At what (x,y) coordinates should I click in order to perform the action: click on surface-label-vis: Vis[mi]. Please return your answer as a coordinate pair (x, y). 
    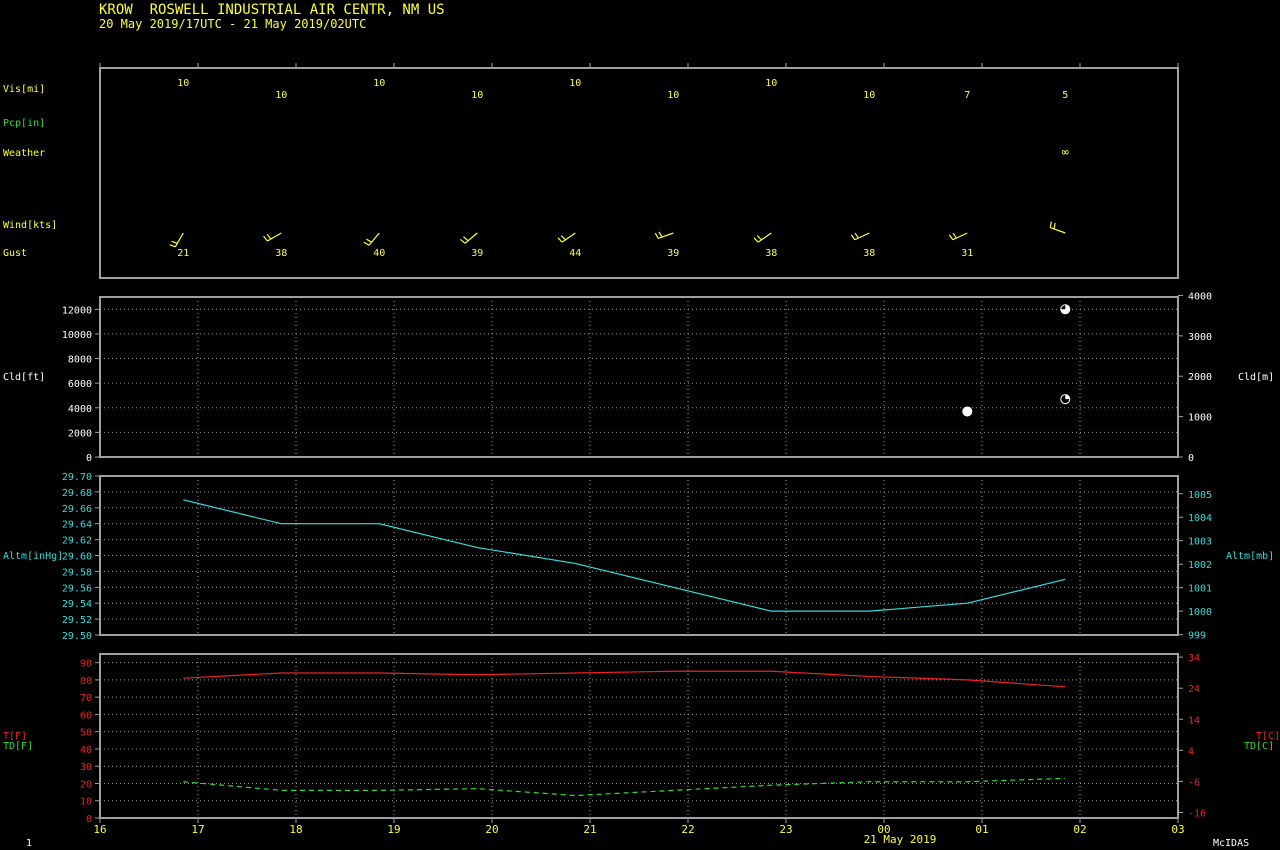
    Looking at the image, I should click on (24, 89).